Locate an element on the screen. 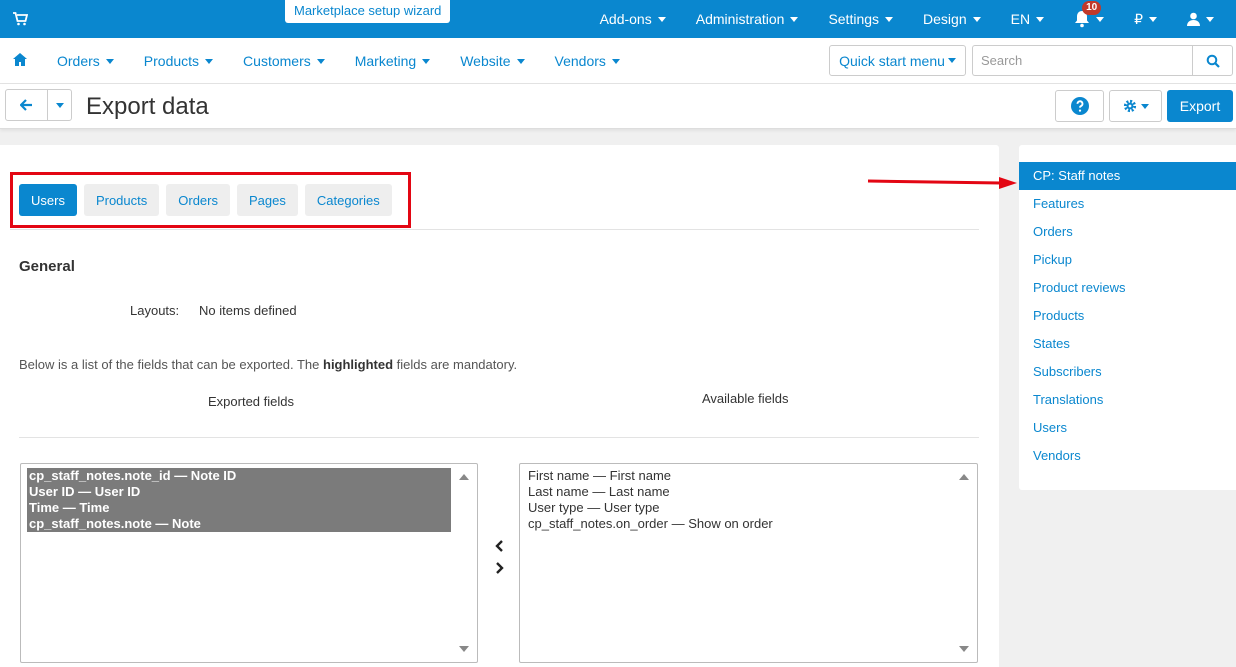 This screenshot has width=1236, height=667. arrow-left-icon is located at coordinates (26, 105).